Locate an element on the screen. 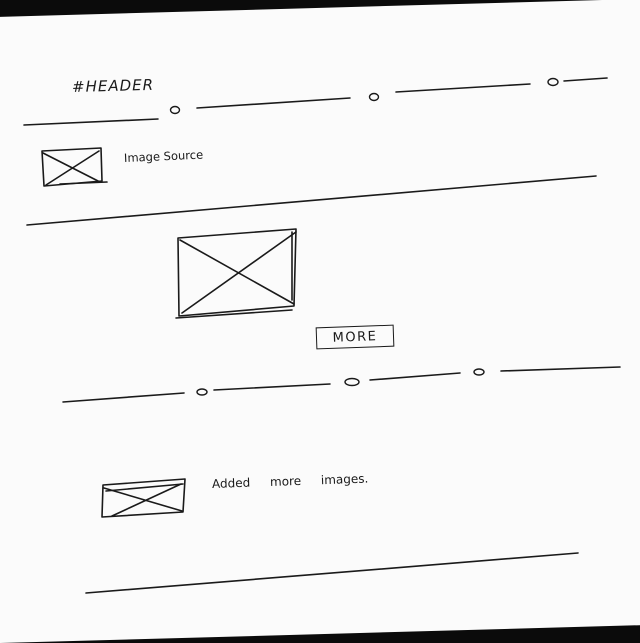 The width and height of the screenshot is (640, 643). image-placeholder-small is located at coordinates (74, 167).